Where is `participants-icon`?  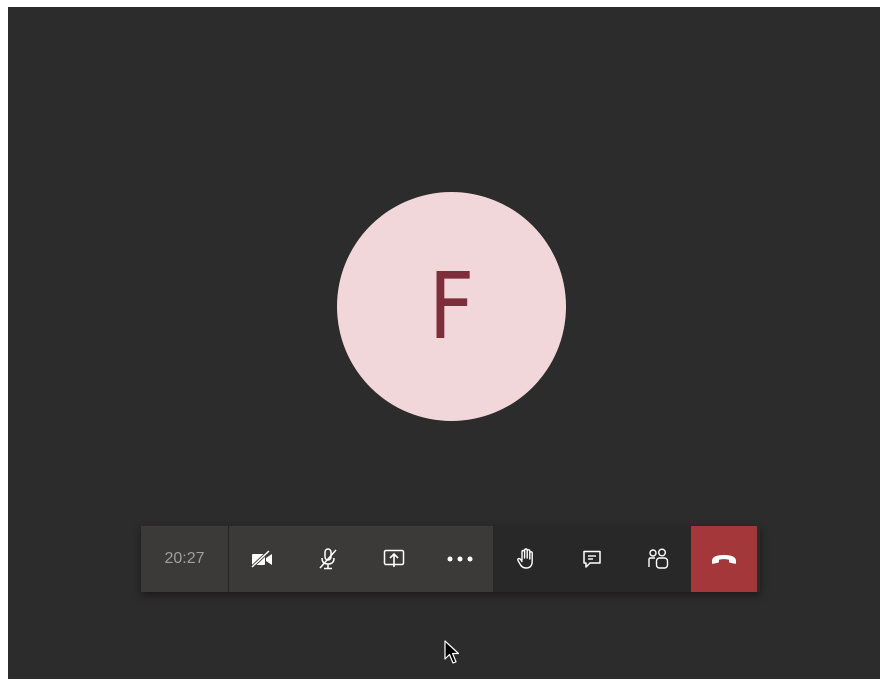 participants-icon is located at coordinates (658, 558).